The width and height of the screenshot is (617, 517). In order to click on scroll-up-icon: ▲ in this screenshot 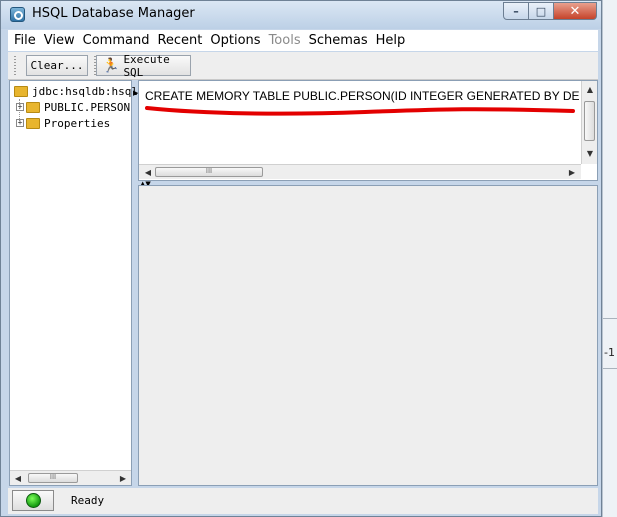, I will do `click(590, 89)`.